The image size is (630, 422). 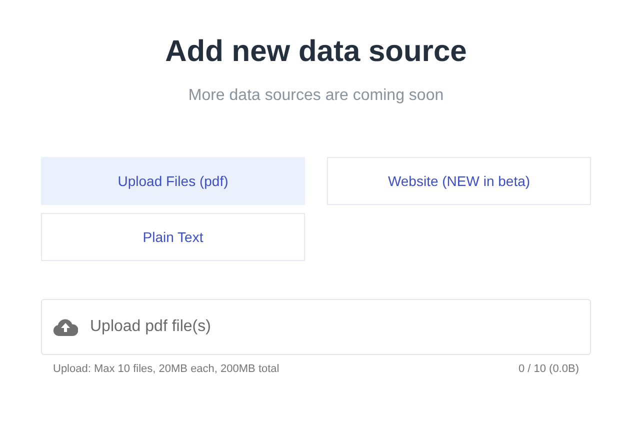 I want to click on cloud-upload-icon, so click(x=65, y=327).